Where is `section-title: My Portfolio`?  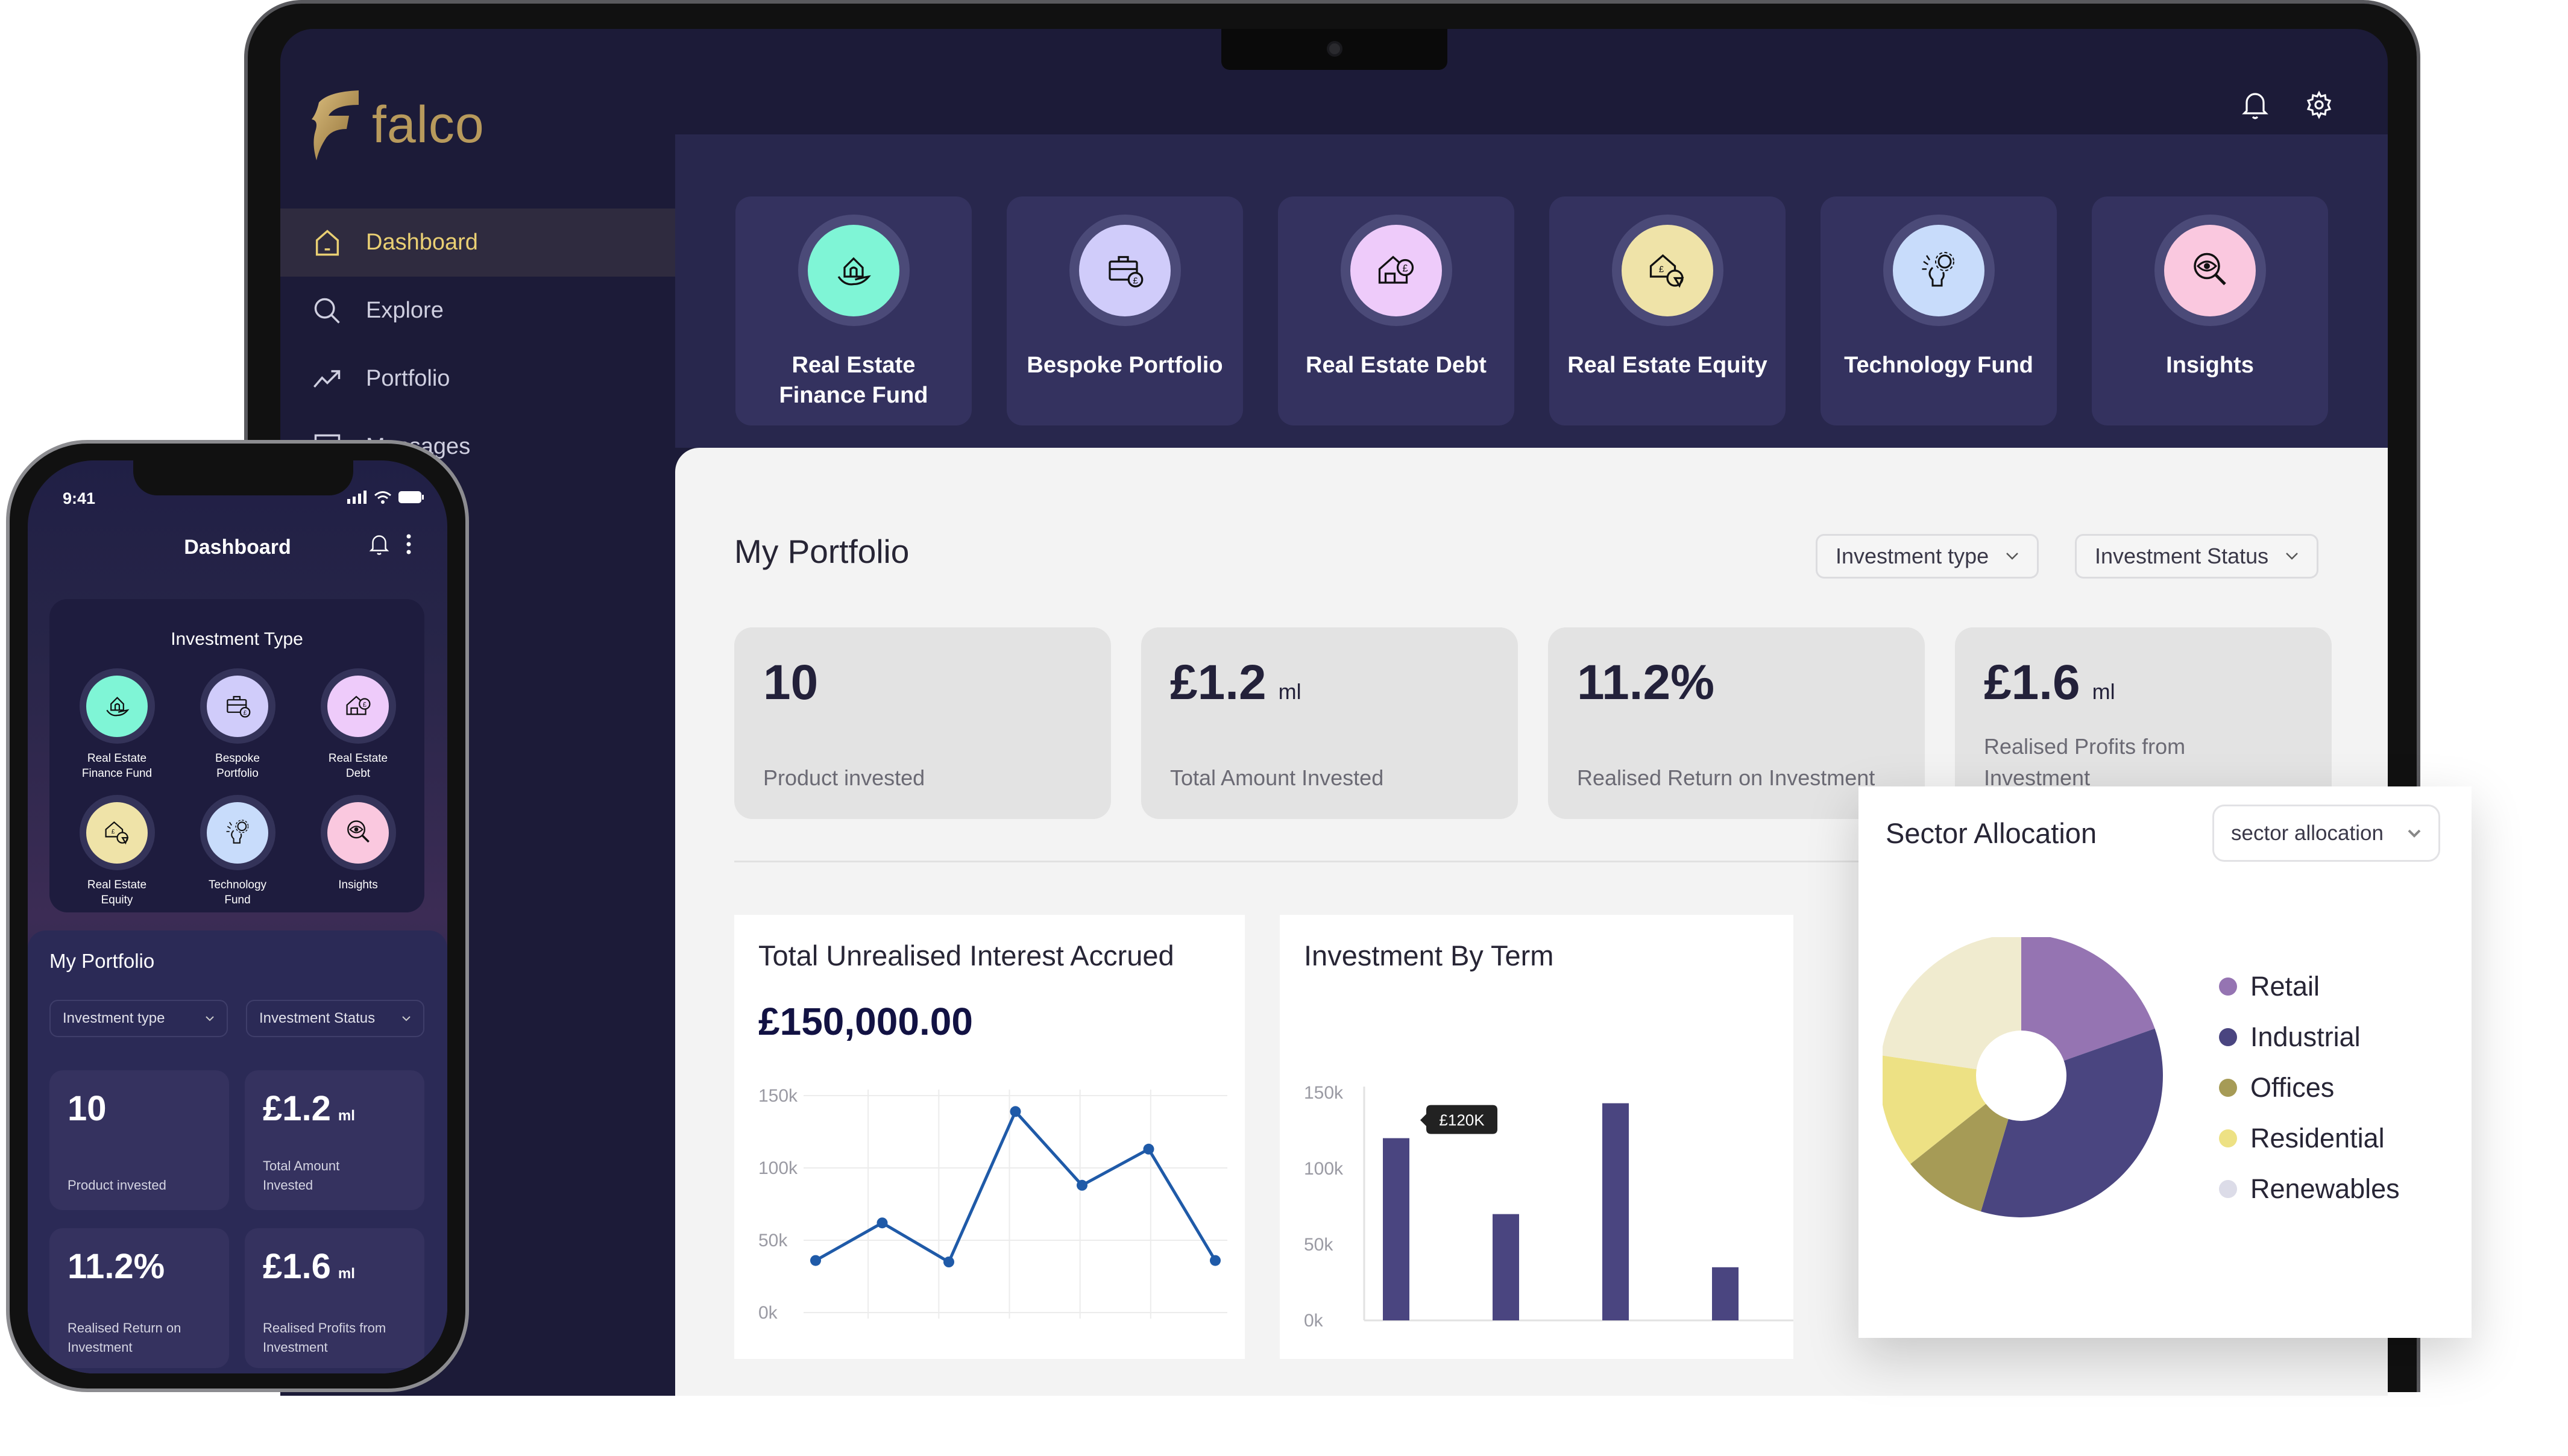 section-title: My Portfolio is located at coordinates (102, 961).